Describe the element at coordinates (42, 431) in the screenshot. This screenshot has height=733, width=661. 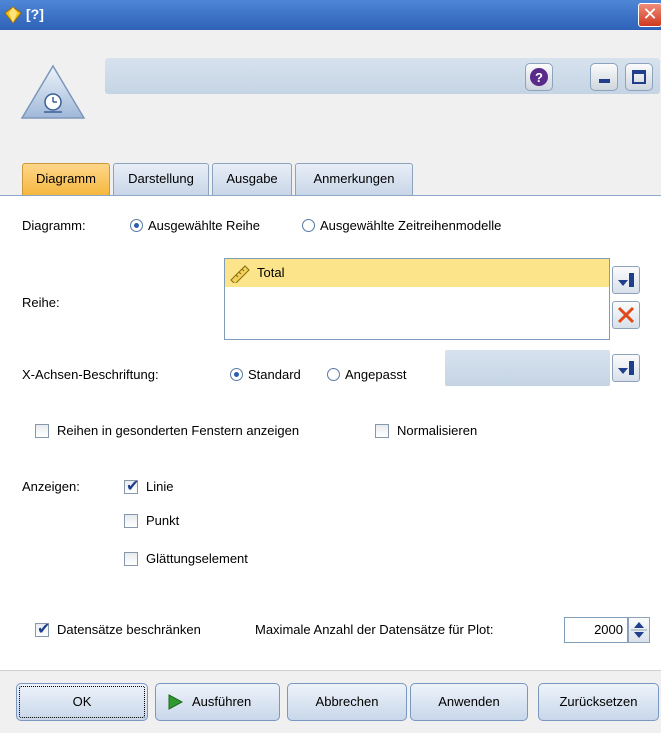
I see `separate-windows-checkbox` at that location.